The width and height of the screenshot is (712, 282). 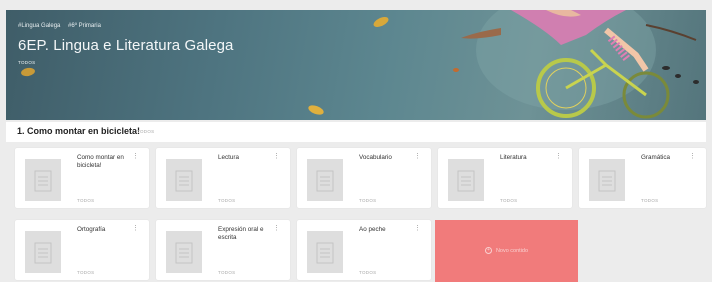 What do you see at coordinates (82, 178) in the screenshot?
I see `content-card: Como montar en bicicleta! ⋮ TODOS` at bounding box center [82, 178].